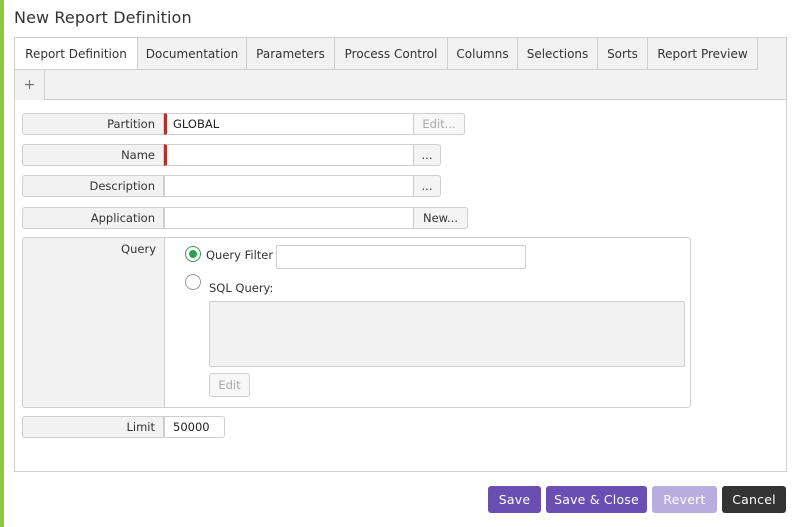 The image size is (800, 527). I want to click on tab-selections: Selections, so click(558, 54).